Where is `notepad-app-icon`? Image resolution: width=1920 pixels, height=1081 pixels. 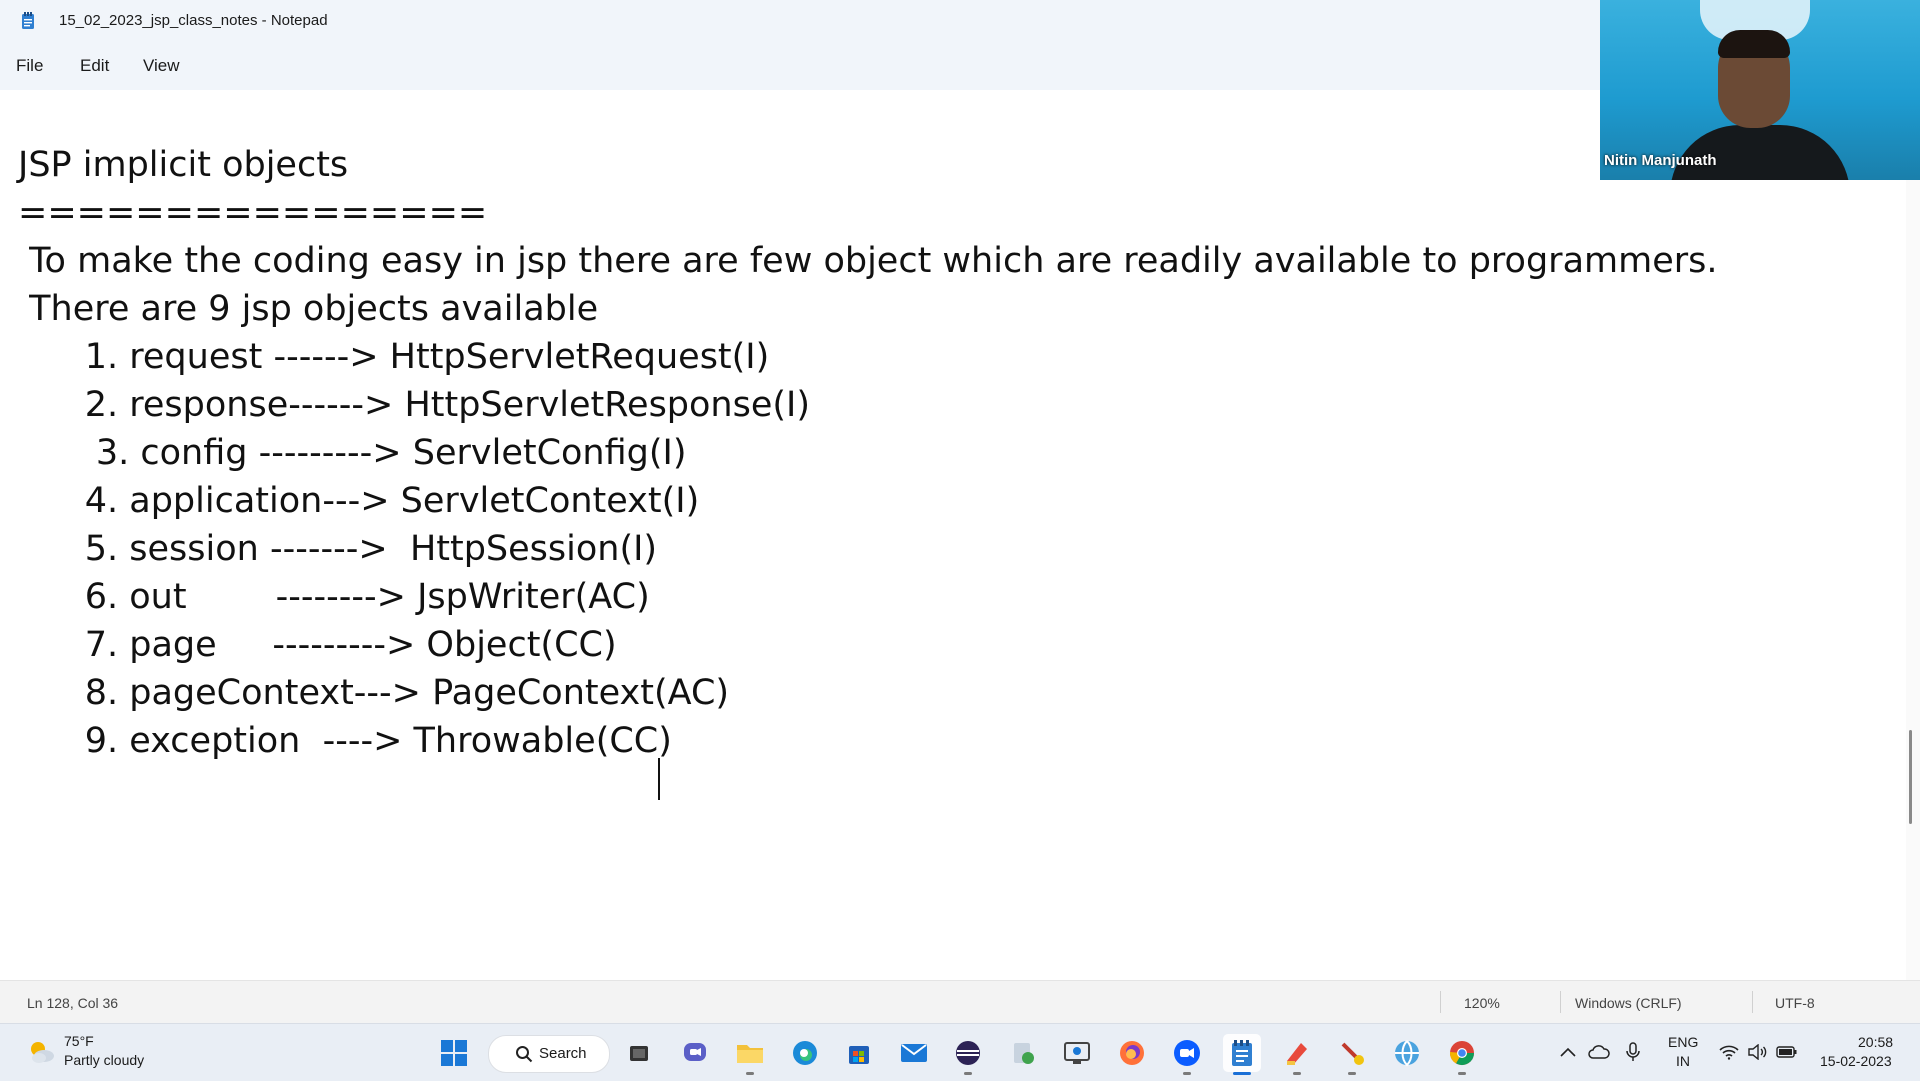
notepad-app-icon is located at coordinates (28, 20).